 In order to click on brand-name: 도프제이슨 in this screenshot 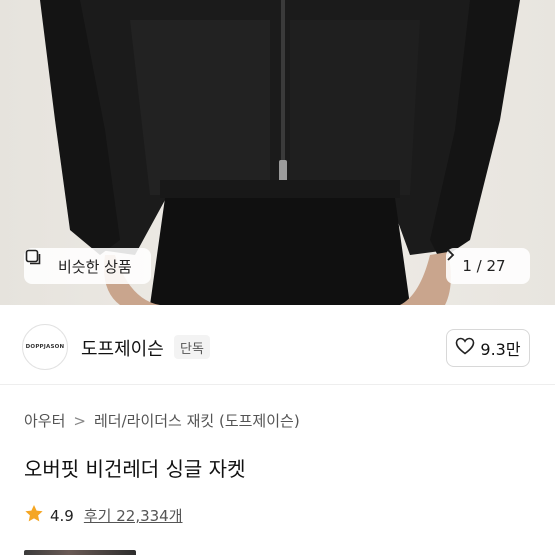, I will do `click(122, 348)`.